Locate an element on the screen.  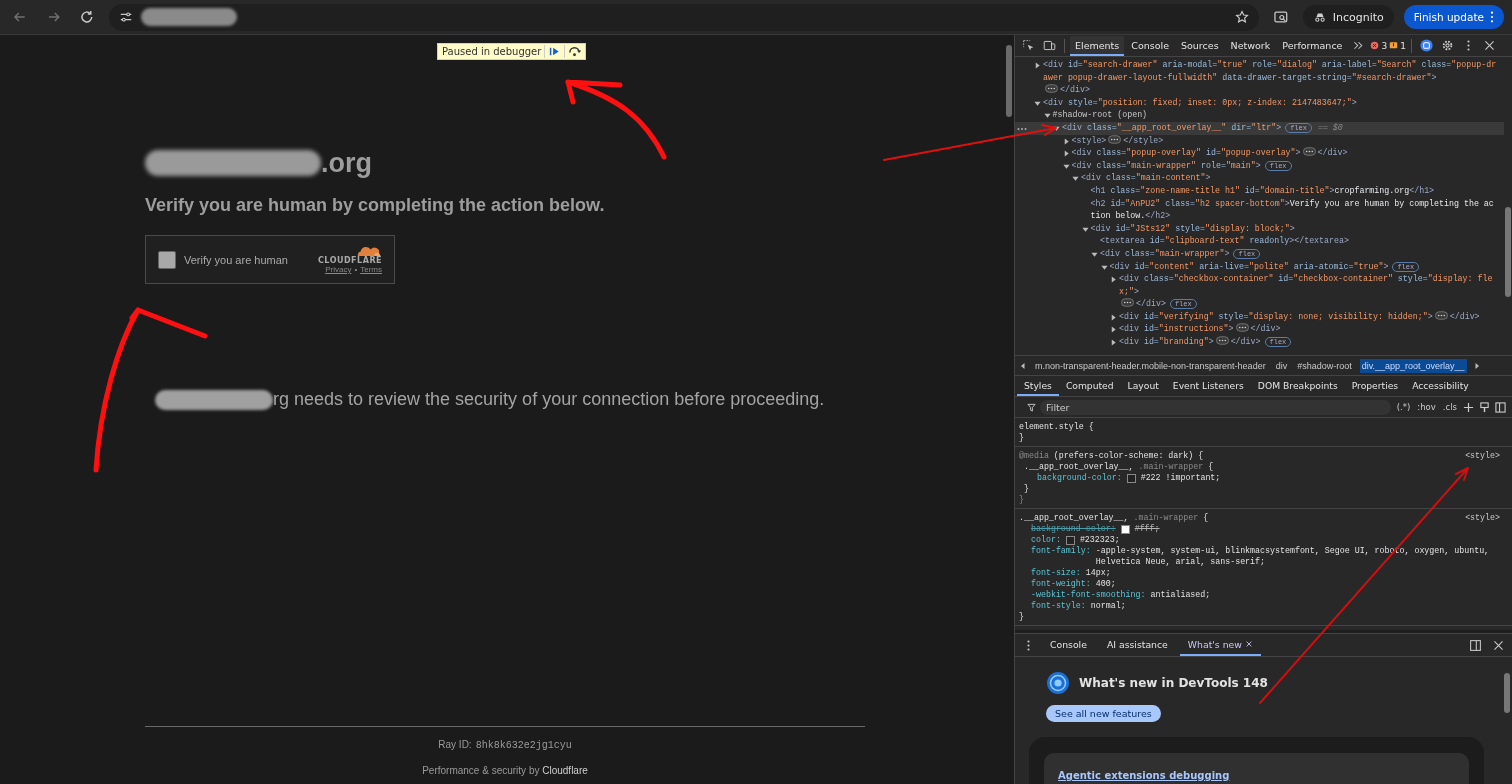
tab-search-icon is located at coordinates (1281, 17).